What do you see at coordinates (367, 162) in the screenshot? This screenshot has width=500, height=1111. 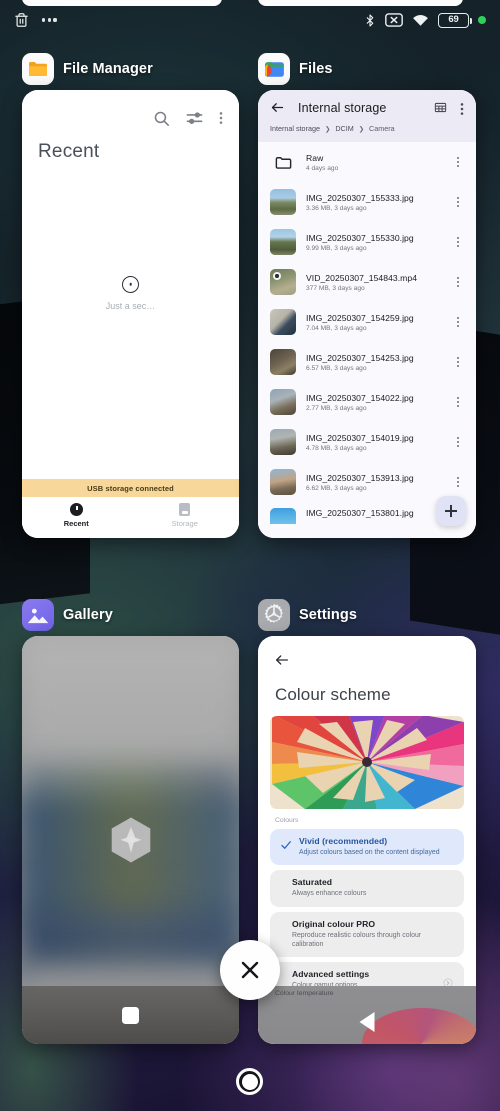 I see `list-item: Raw 4 days ago` at bounding box center [367, 162].